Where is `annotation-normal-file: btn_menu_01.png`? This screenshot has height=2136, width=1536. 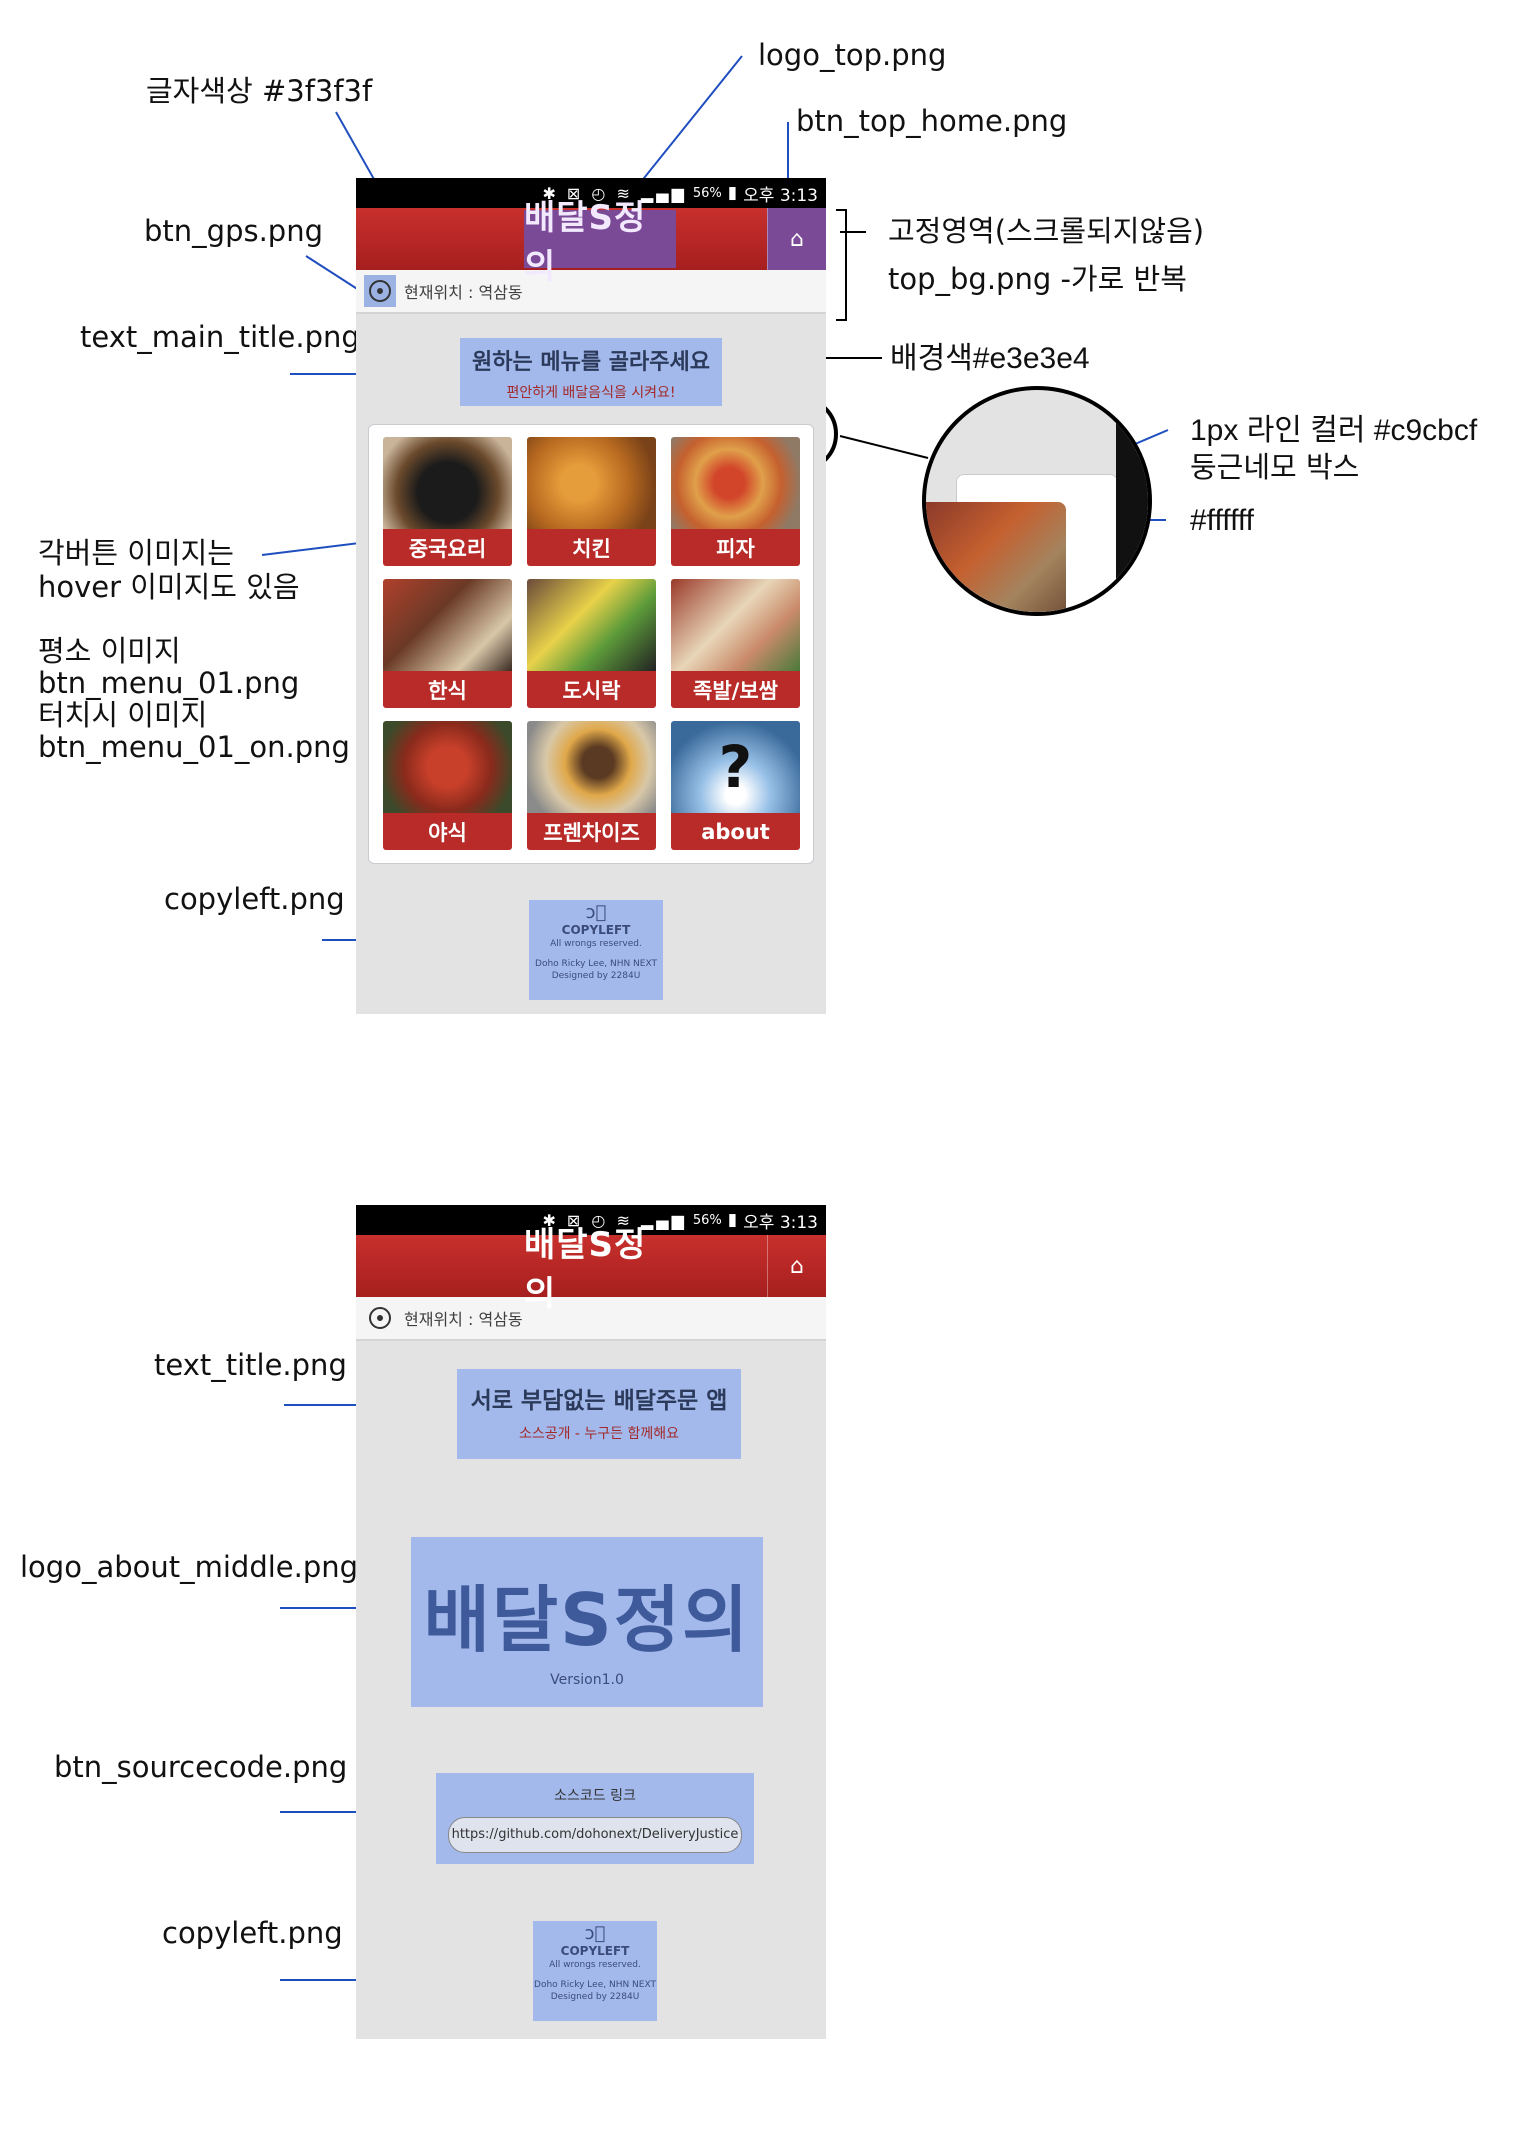
annotation-normal-file: btn_menu_01.png is located at coordinates (169, 683).